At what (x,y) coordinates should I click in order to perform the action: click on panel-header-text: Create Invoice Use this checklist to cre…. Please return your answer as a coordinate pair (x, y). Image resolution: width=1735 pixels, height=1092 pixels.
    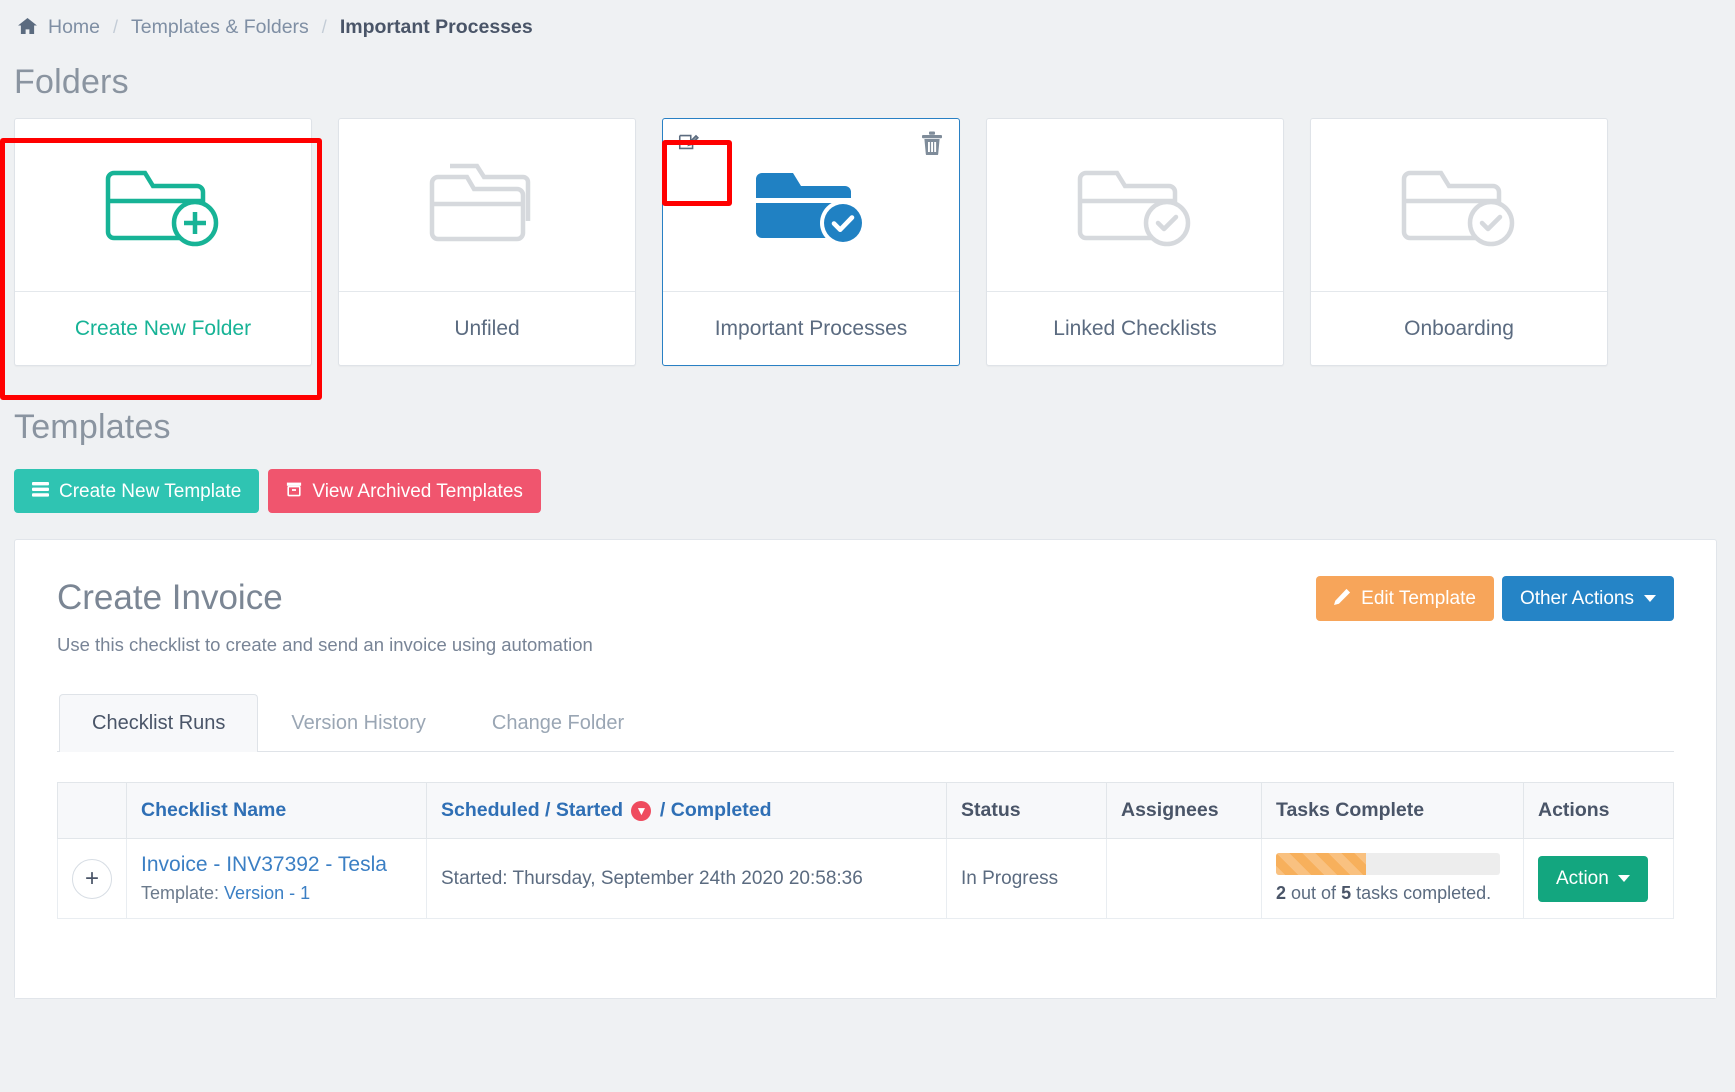
    Looking at the image, I should click on (325, 612).